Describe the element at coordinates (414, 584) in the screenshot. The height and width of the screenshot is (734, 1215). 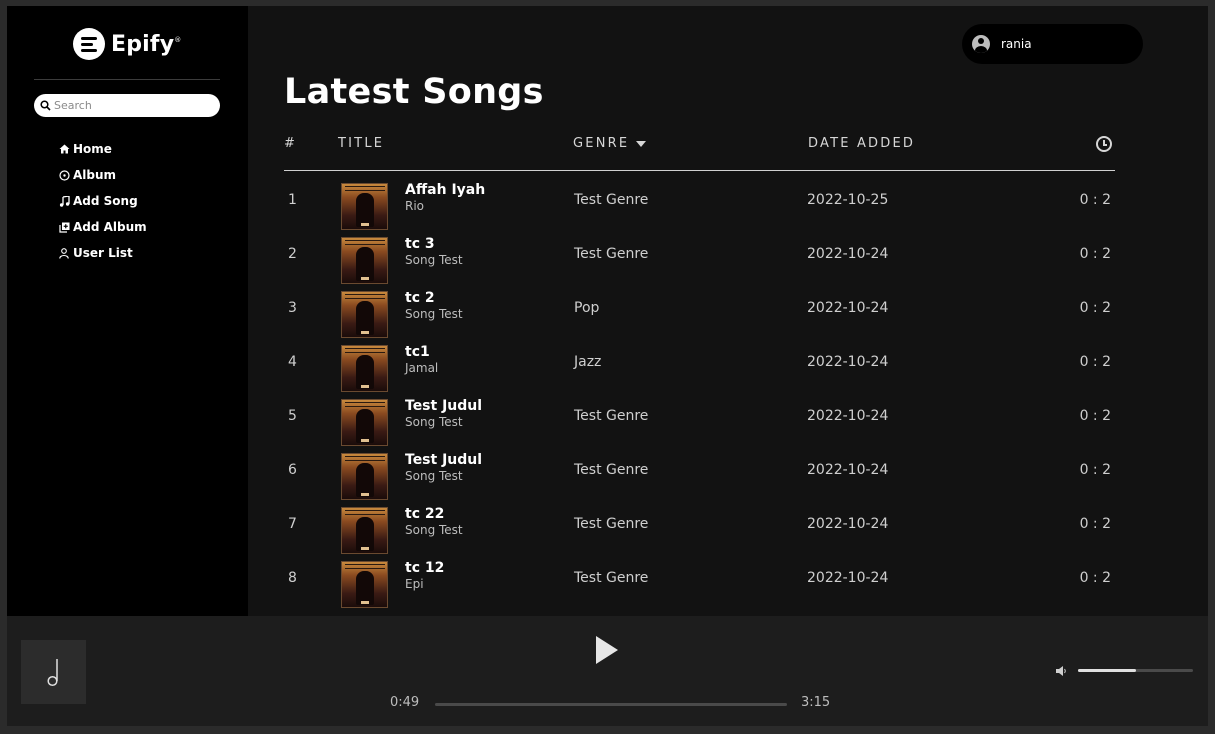
I see `song-artist: Epi` at that location.